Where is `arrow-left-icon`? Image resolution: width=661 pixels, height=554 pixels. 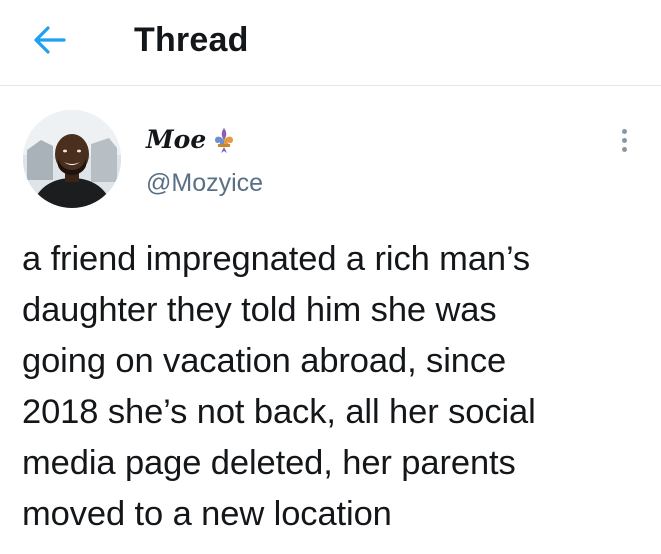
arrow-left-icon is located at coordinates (50, 40).